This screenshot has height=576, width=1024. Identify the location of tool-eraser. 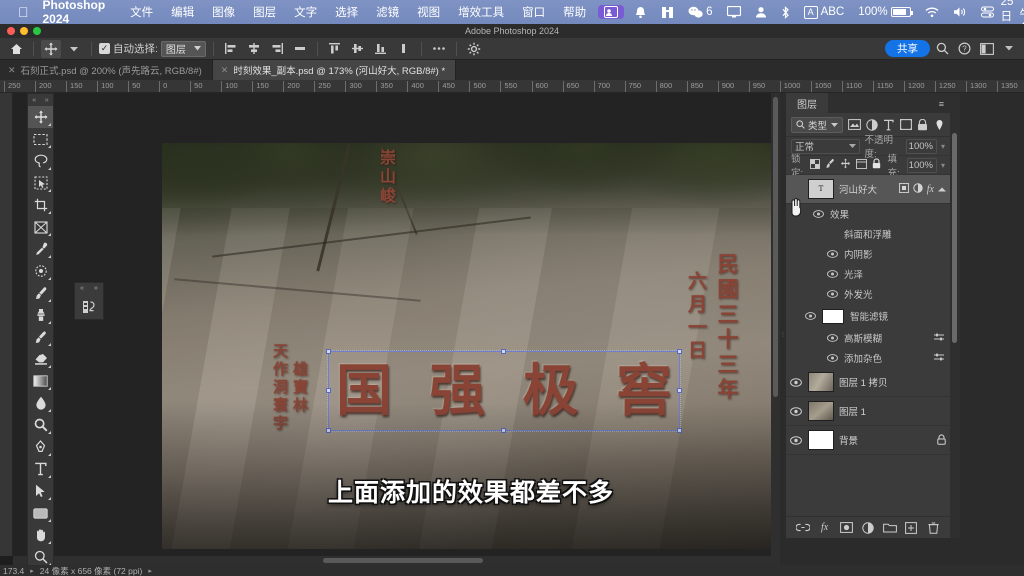
(40, 359).